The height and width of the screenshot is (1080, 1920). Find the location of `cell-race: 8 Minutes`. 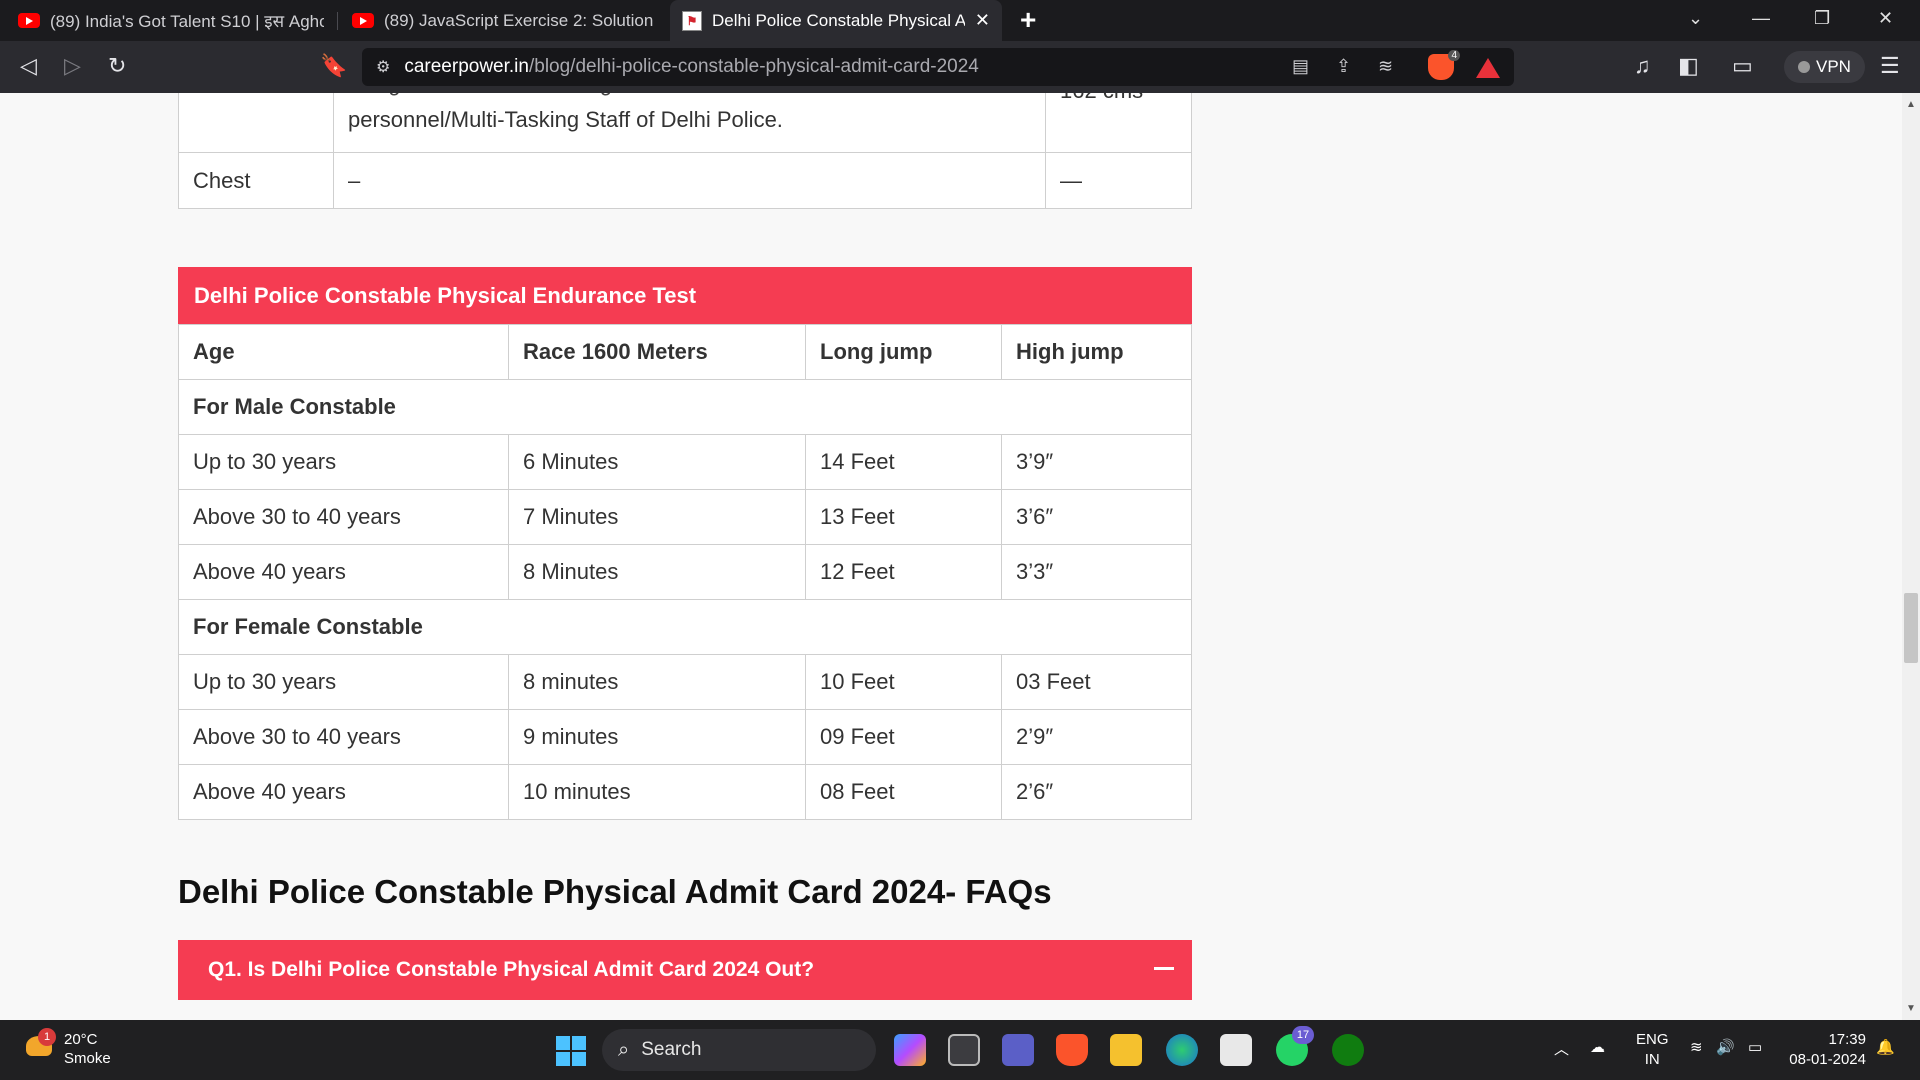

cell-race: 8 Minutes is located at coordinates (657, 572).